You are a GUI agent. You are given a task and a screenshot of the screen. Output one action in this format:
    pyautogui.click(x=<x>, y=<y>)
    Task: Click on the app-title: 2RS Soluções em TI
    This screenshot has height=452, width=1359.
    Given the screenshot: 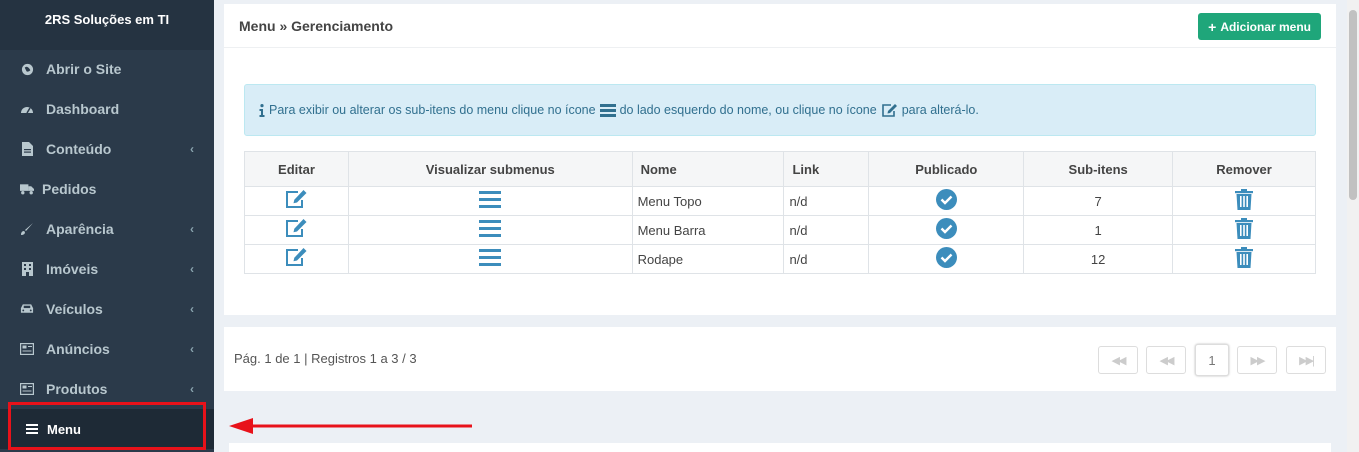 What is the action you would take?
    pyautogui.click(x=107, y=25)
    